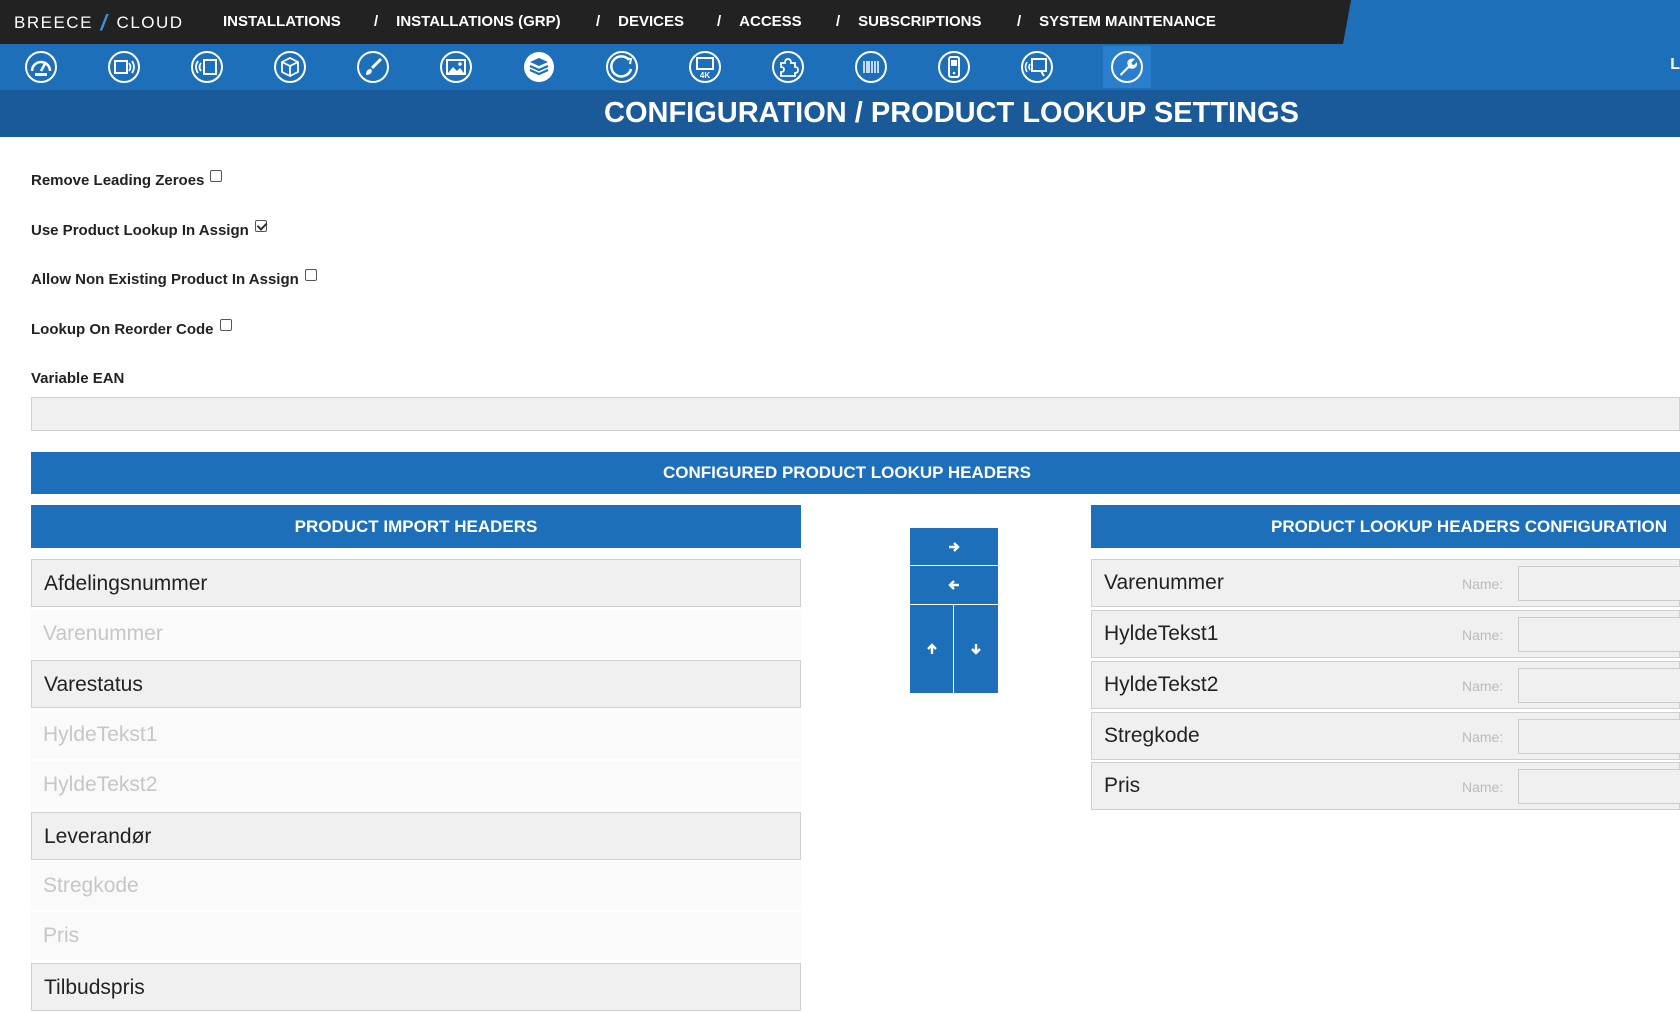 The image size is (1680, 1012). What do you see at coordinates (705, 67) in the screenshot?
I see `monitor-4k-icon: 4K` at bounding box center [705, 67].